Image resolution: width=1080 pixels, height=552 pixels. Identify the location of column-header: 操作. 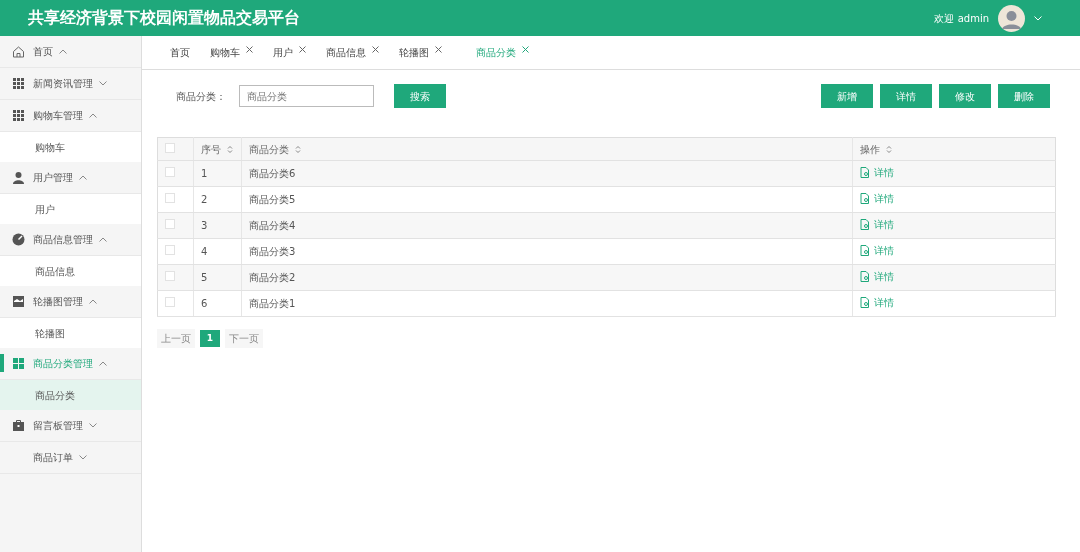
(870, 149).